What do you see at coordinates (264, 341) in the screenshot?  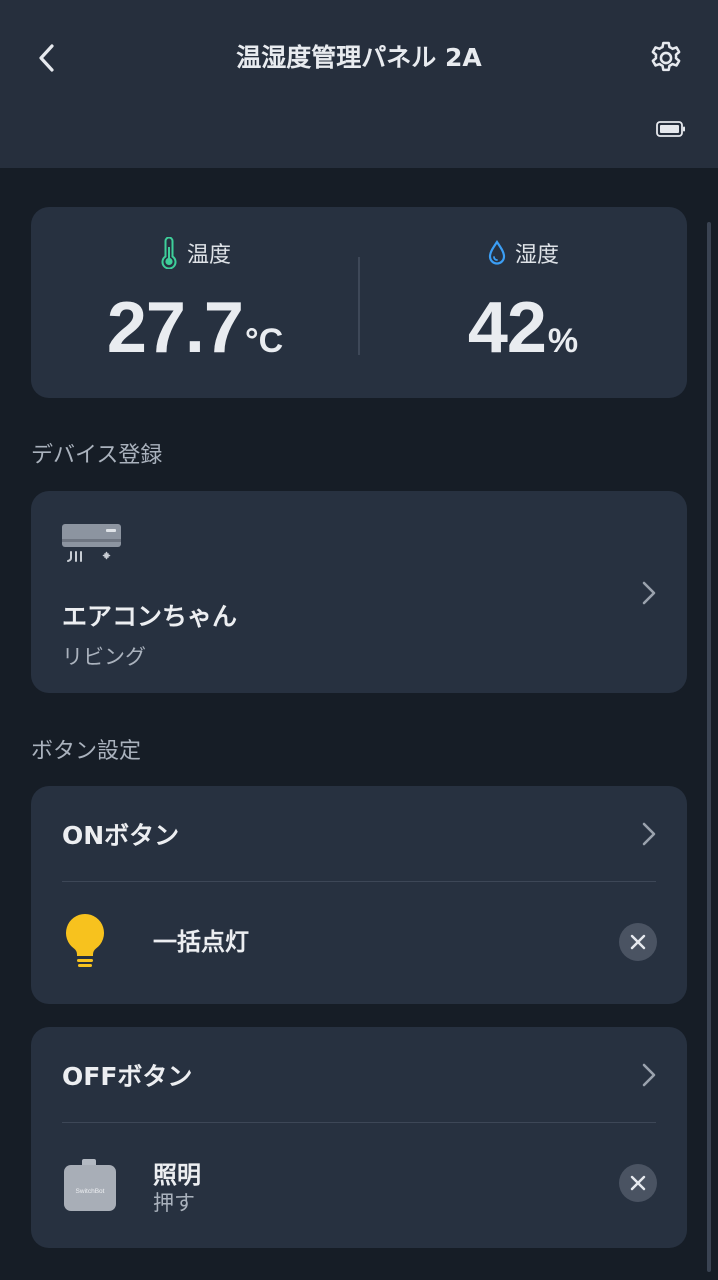 I see `temperature-unit: °C` at bounding box center [264, 341].